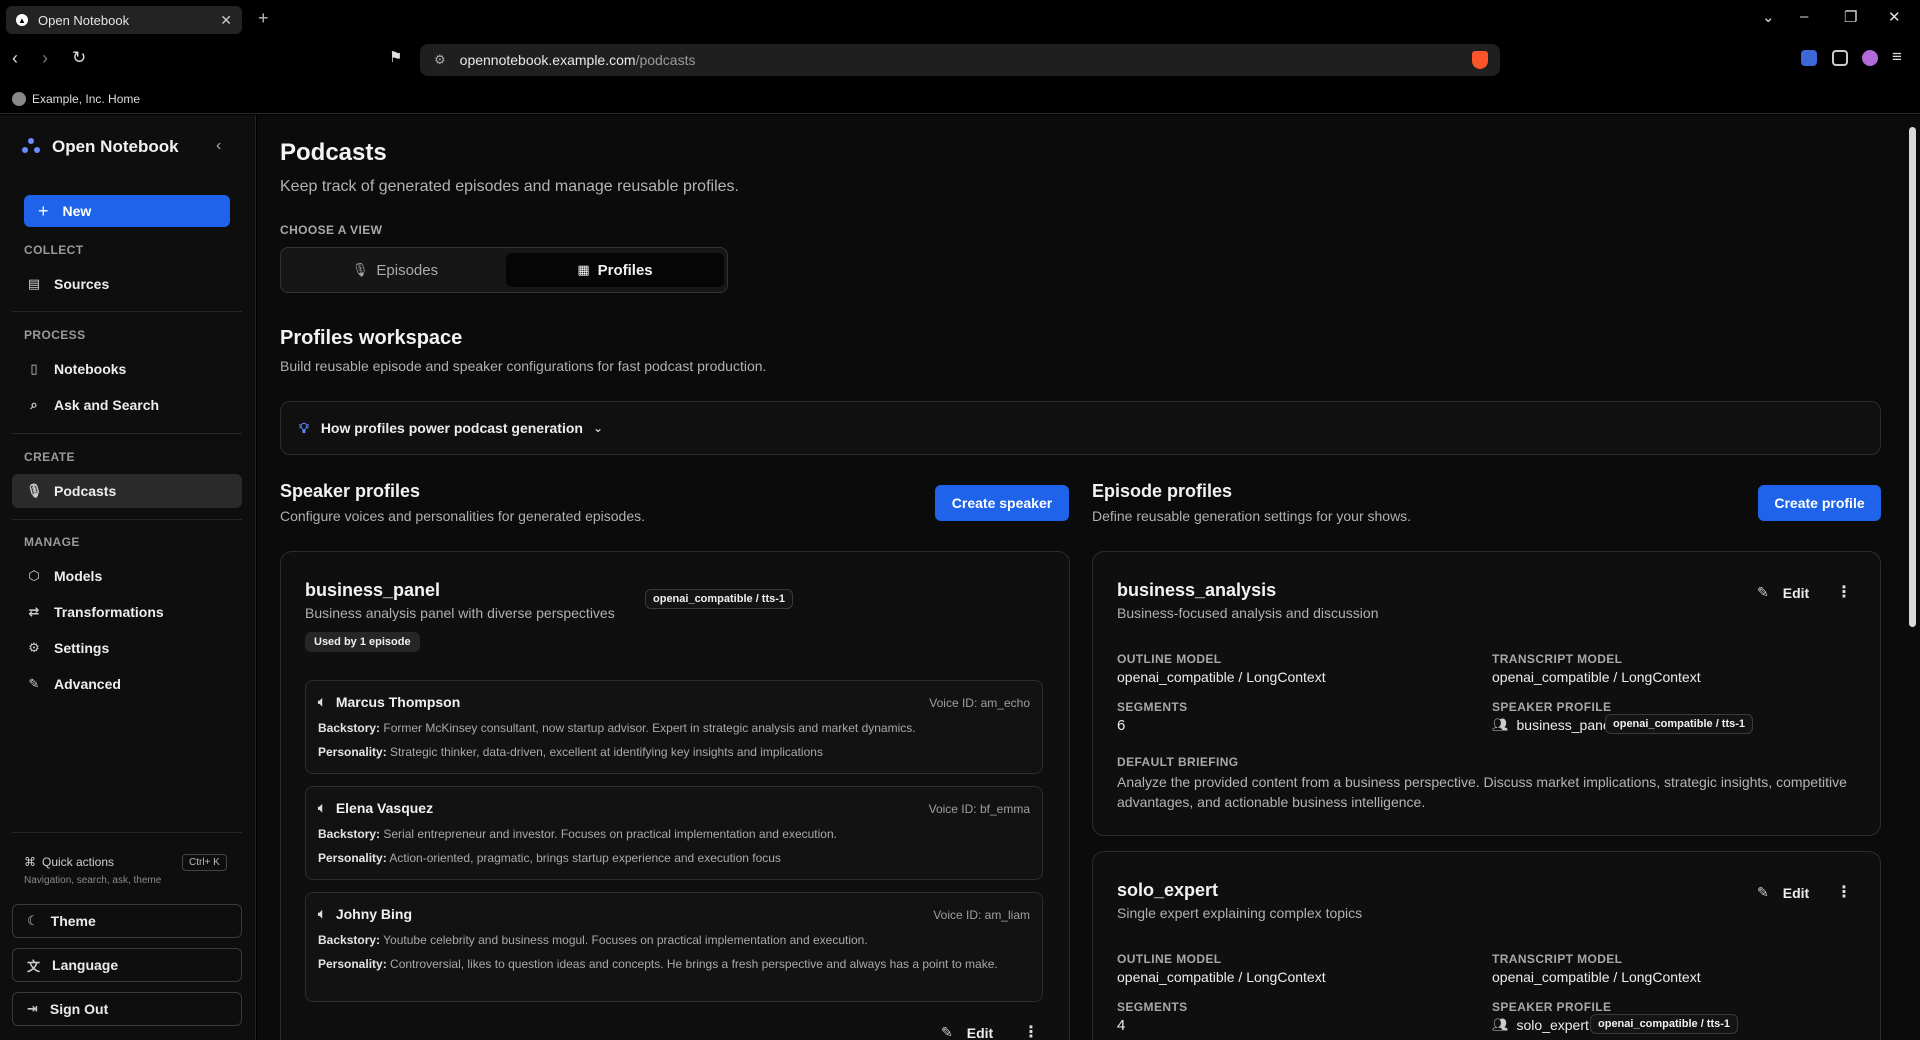 This screenshot has height=1040, width=1920. I want to click on sidebar-item-advanced: ✎ Advanced, so click(127, 684).